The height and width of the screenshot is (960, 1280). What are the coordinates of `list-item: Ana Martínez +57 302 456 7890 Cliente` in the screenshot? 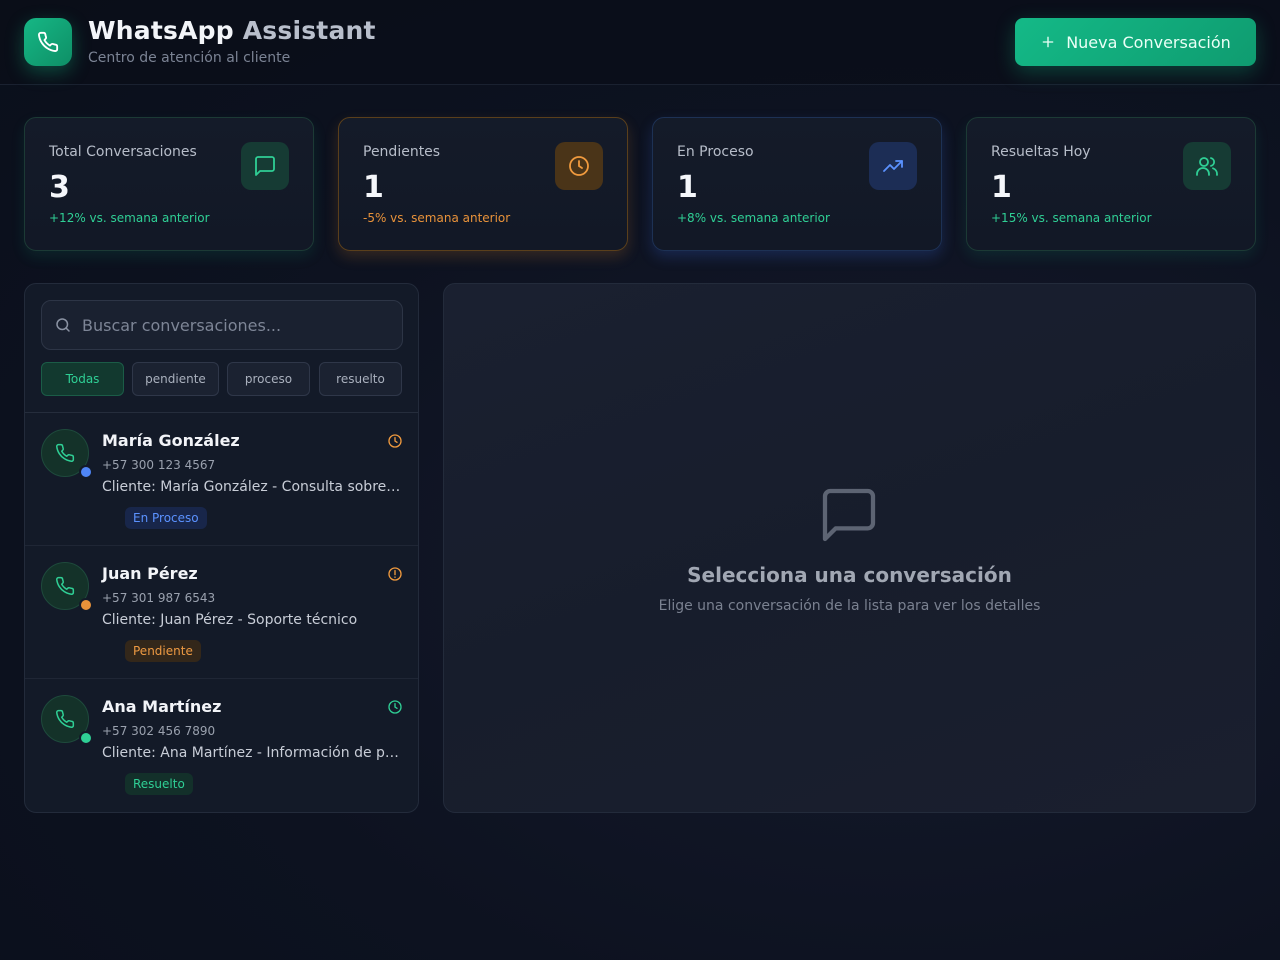 It's located at (221, 745).